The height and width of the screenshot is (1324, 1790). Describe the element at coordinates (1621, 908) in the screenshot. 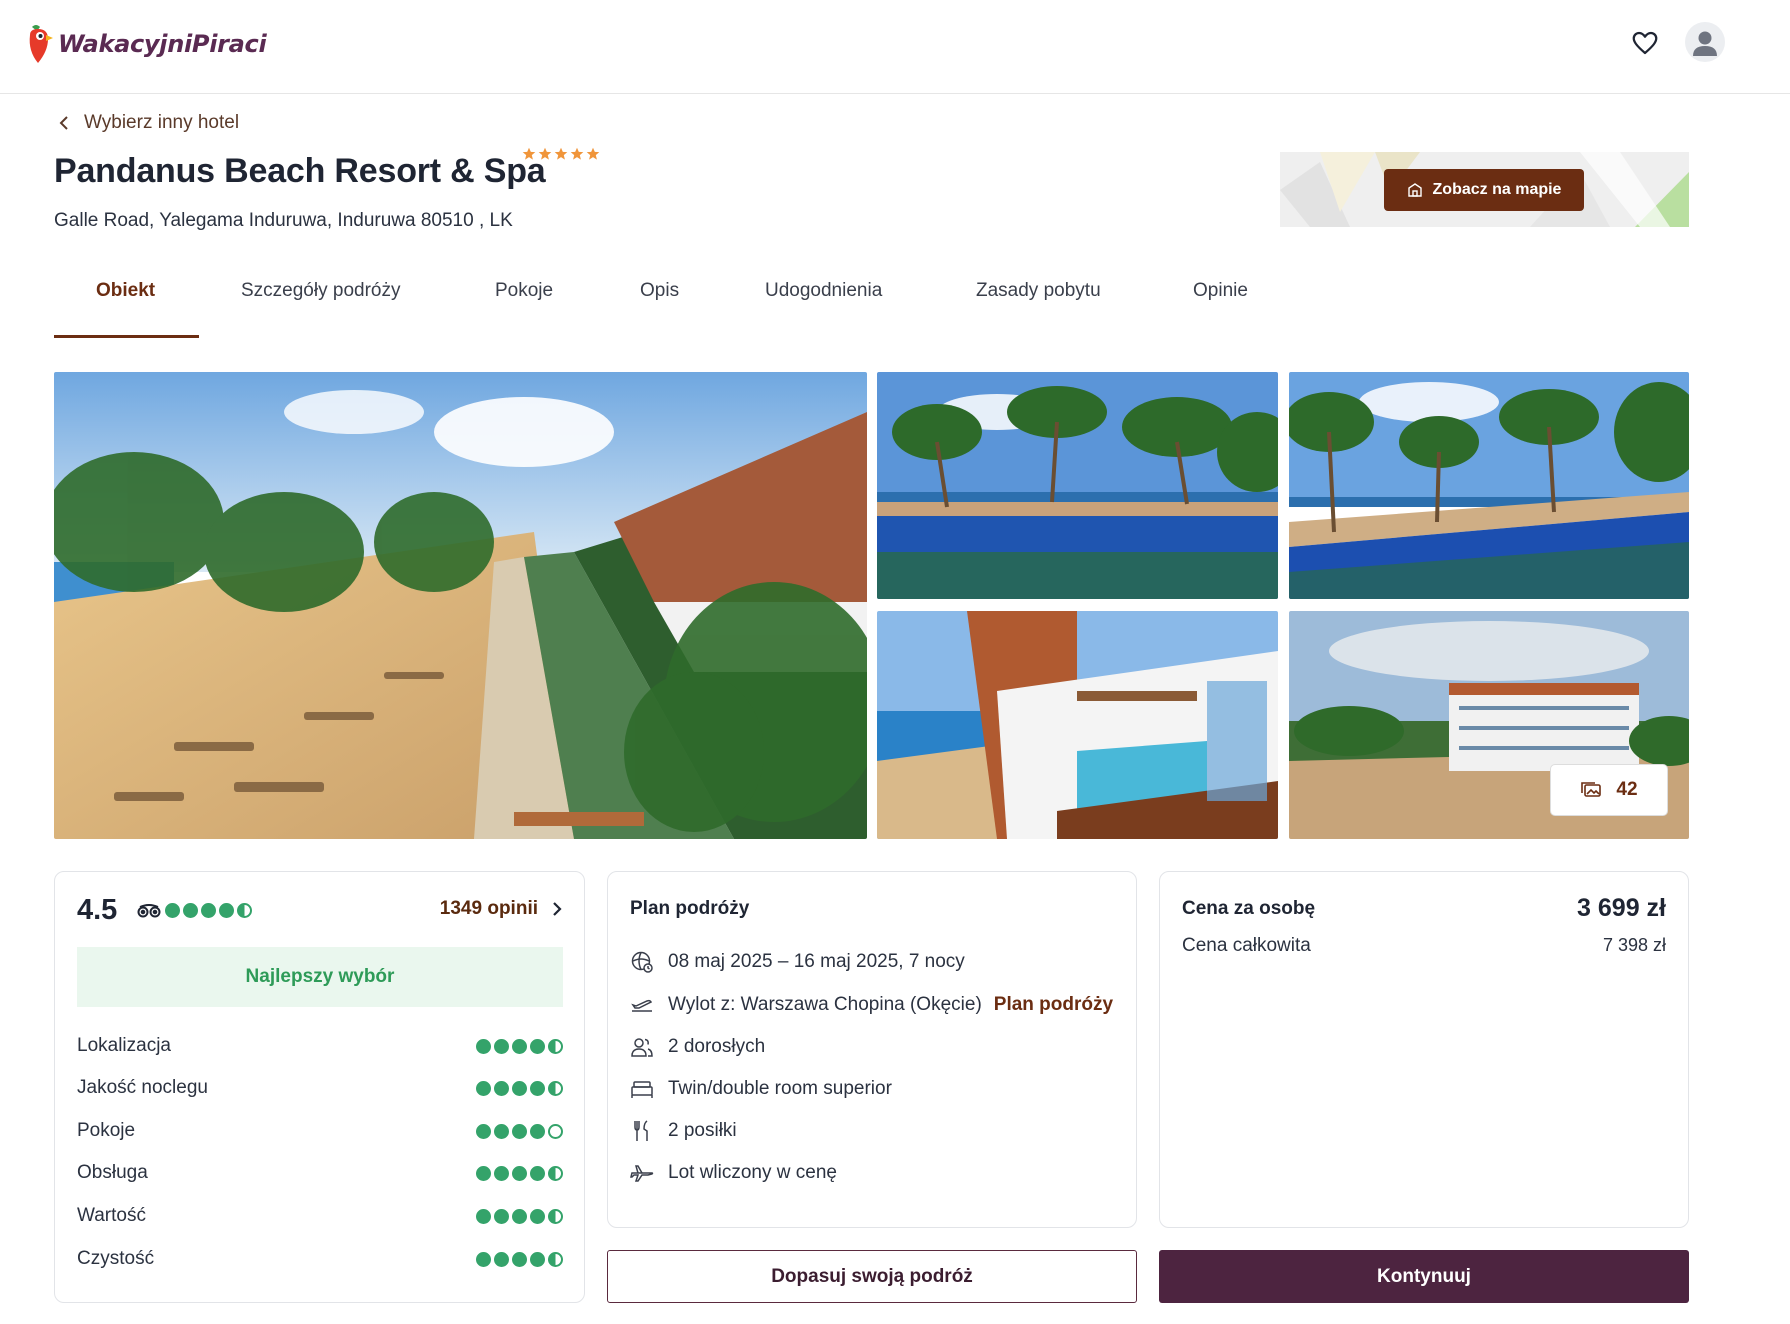

I see `price-per-person-value: 3 699 zł` at that location.